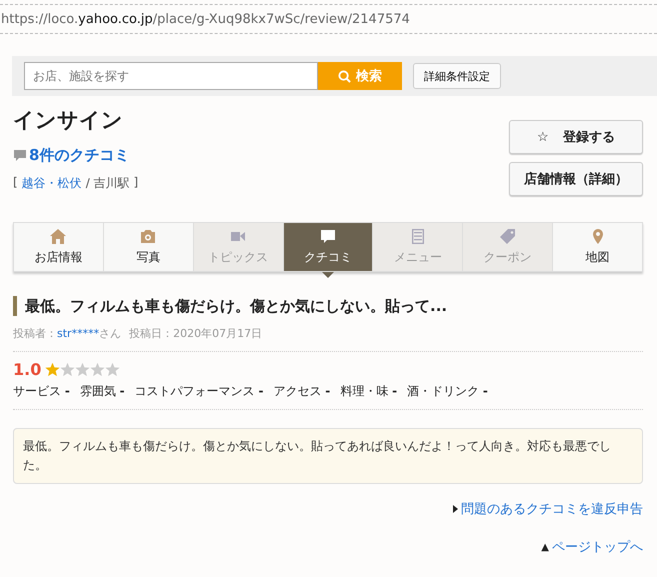 The image size is (657, 577). I want to click on register-button: ☆ 登録する, so click(576, 137).